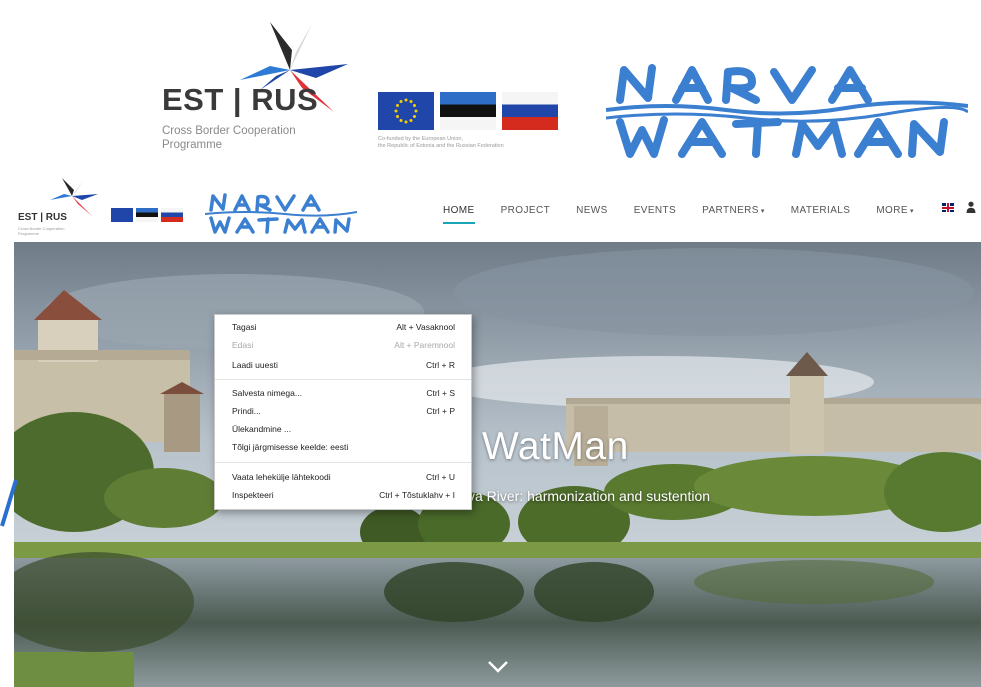 The width and height of the screenshot is (981, 687). Describe the element at coordinates (787, 111) in the screenshot. I see `narva-watman-logo` at that location.